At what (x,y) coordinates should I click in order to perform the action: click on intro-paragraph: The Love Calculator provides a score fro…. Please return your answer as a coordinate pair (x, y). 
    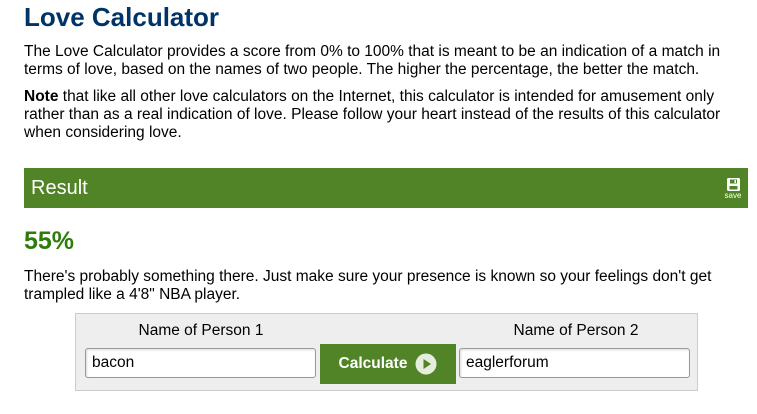
    Looking at the image, I should click on (372, 60).